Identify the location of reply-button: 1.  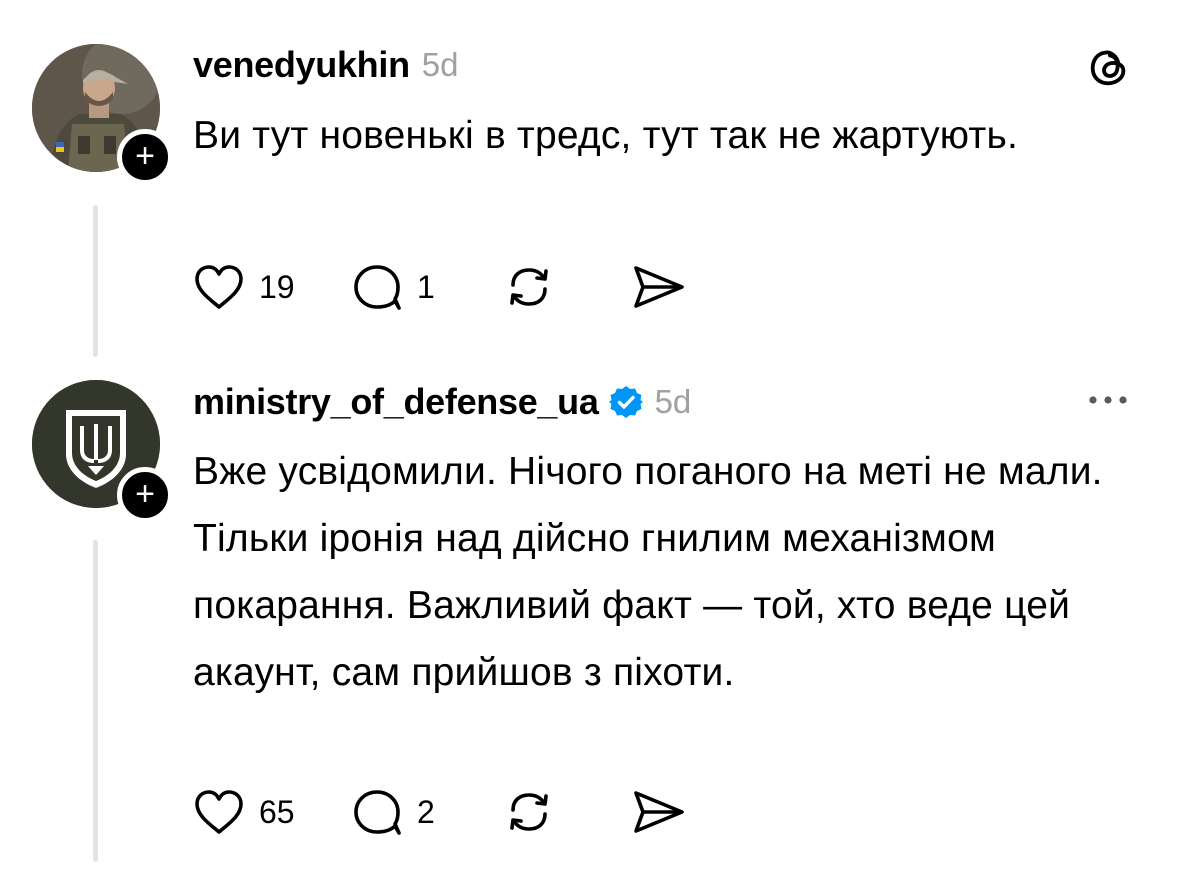
(427, 287).